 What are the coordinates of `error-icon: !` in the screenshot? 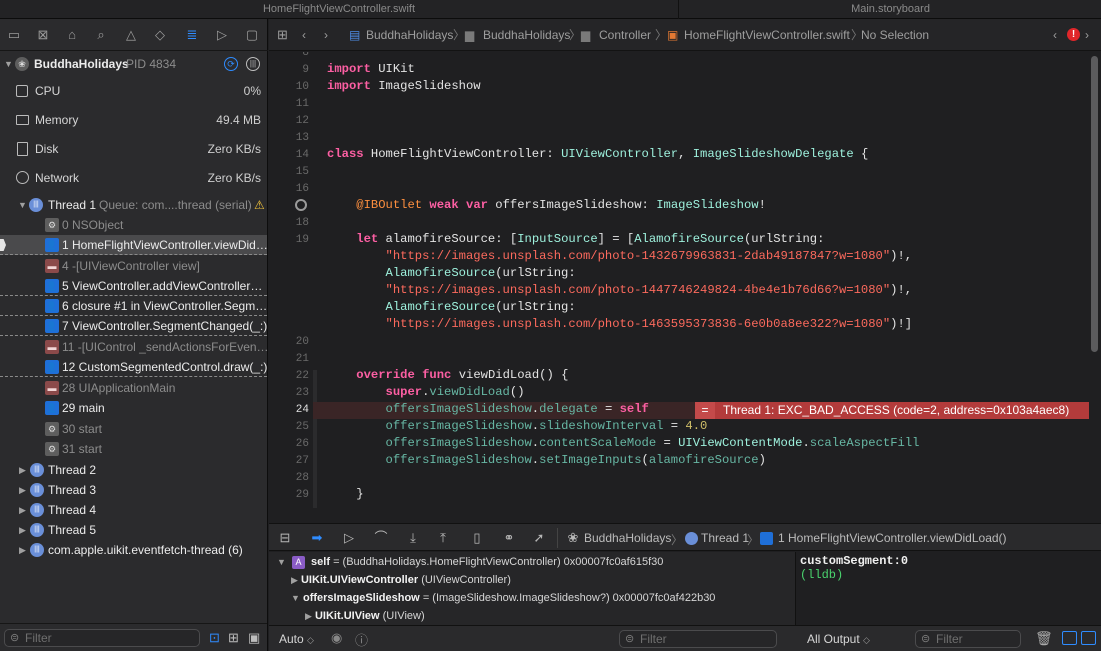 It's located at (1073, 34).